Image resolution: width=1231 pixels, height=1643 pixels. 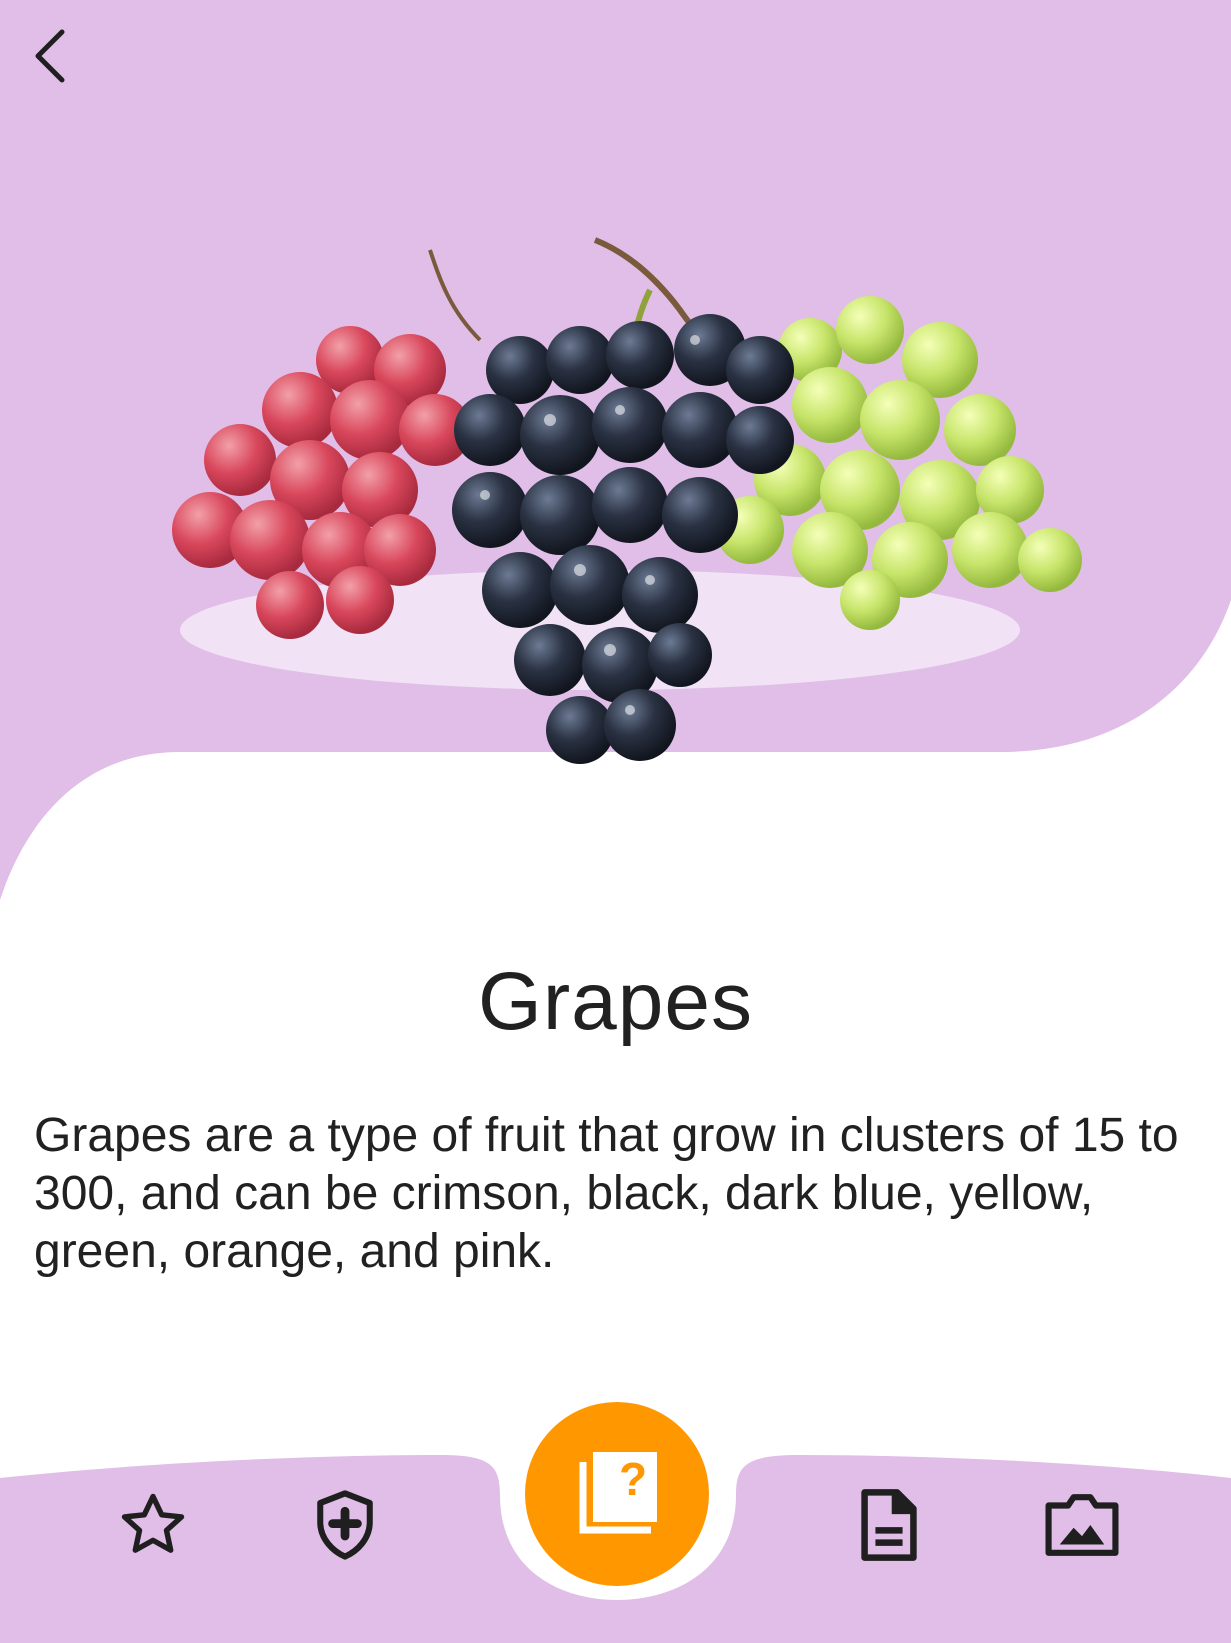 I want to click on fruit-title: Grapes, so click(x=615, y=1001).